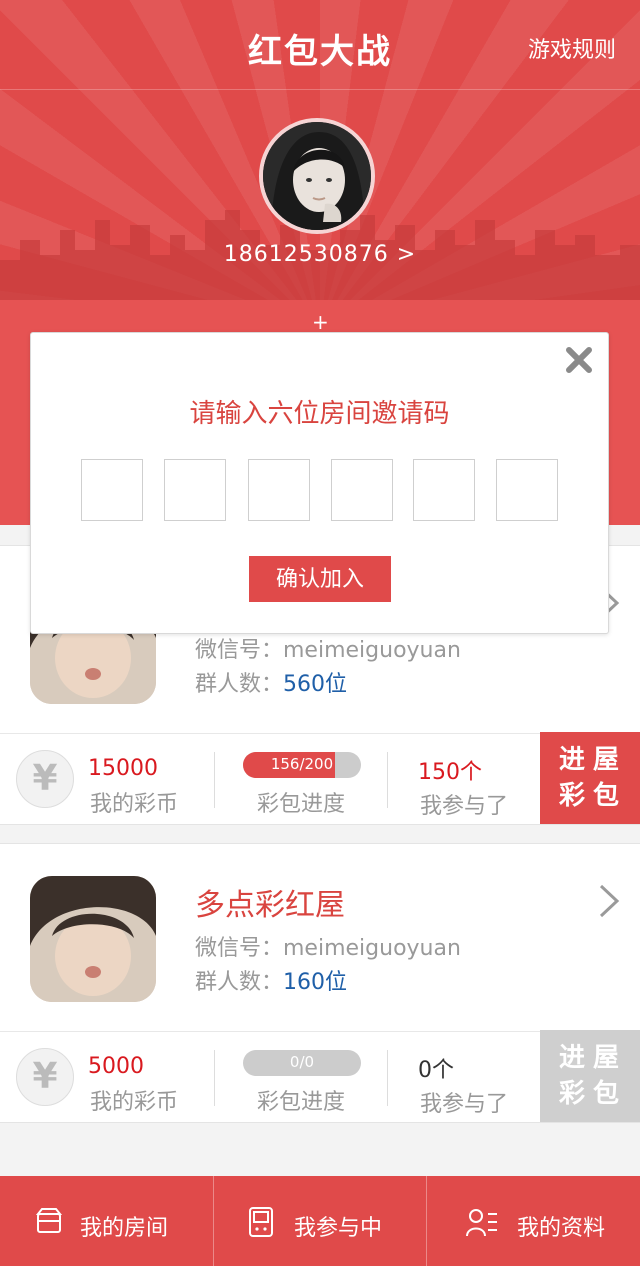 The height and width of the screenshot is (1266, 640). Describe the element at coordinates (579, 360) in the screenshot. I see `close-icon` at that location.